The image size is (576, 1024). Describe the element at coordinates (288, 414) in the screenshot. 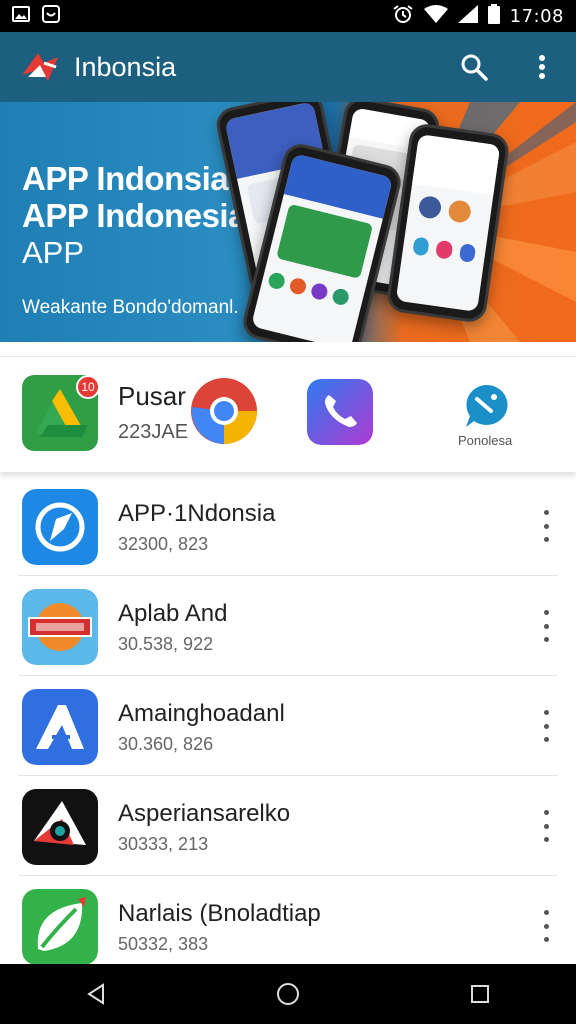

I see `featured-apps-card: 10 Pusar 223JAE Ponolesa` at that location.